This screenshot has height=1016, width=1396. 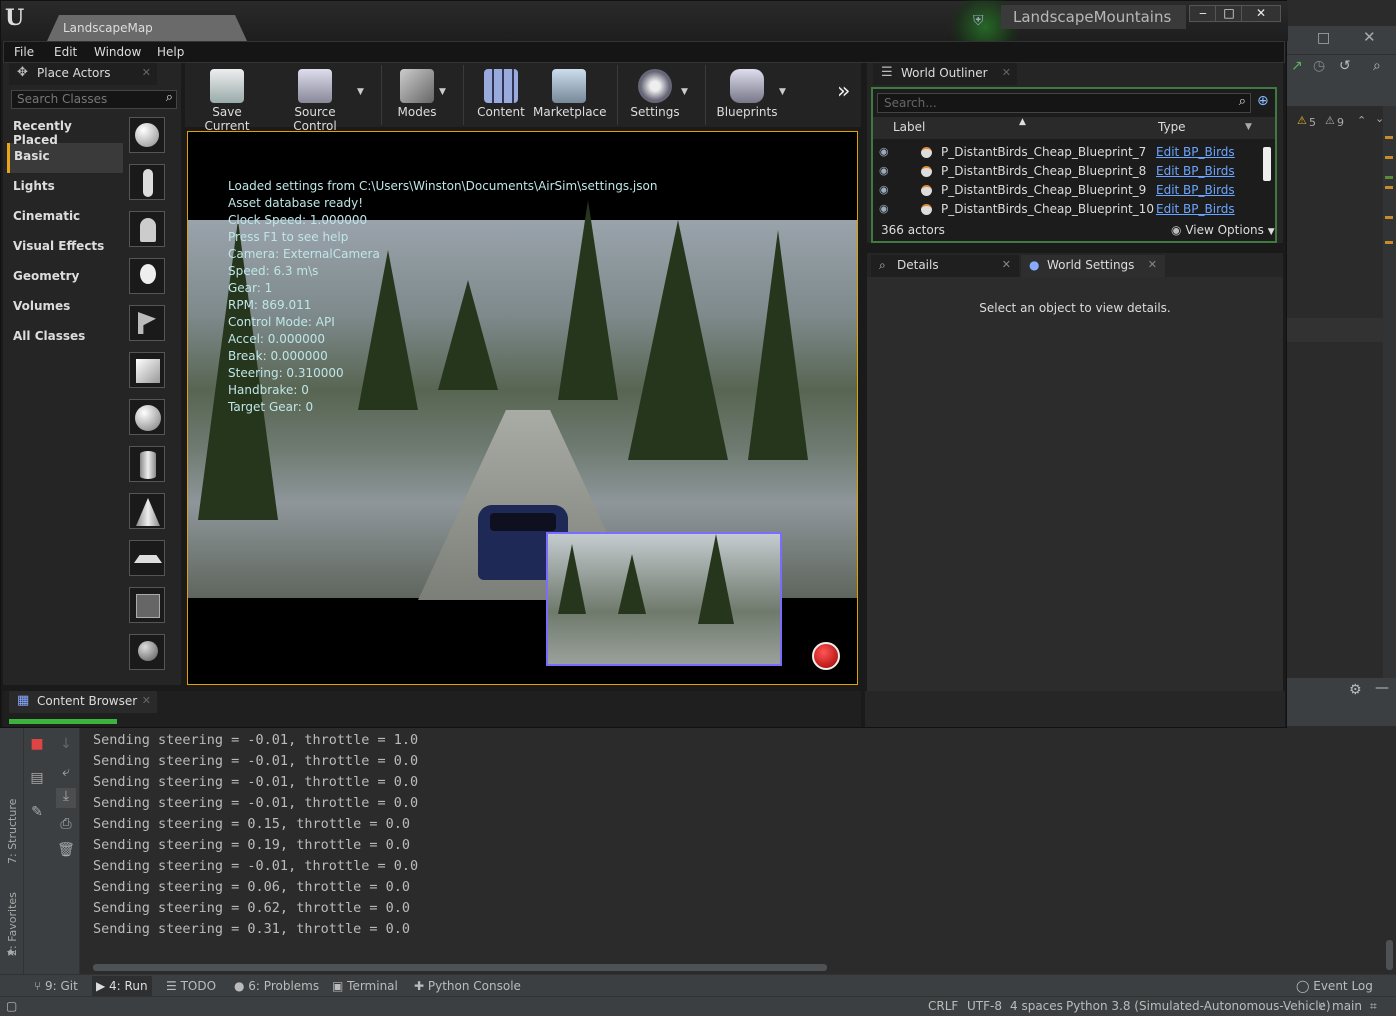 What do you see at coordinates (66, 774) in the screenshot?
I see `soft-wrap-icon: ⤶` at bounding box center [66, 774].